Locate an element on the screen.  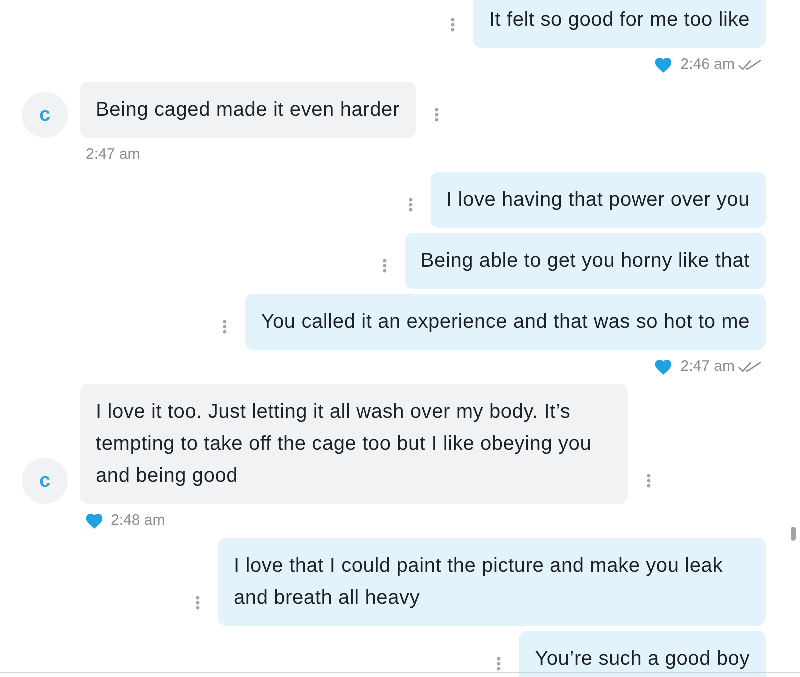
message-bubble: It felt so good for me too like is located at coordinates (619, 24).